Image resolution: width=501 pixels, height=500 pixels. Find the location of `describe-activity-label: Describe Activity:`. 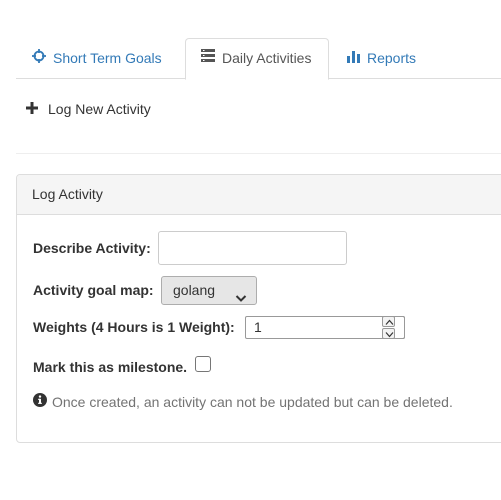

describe-activity-label: Describe Activity: is located at coordinates (92, 248).